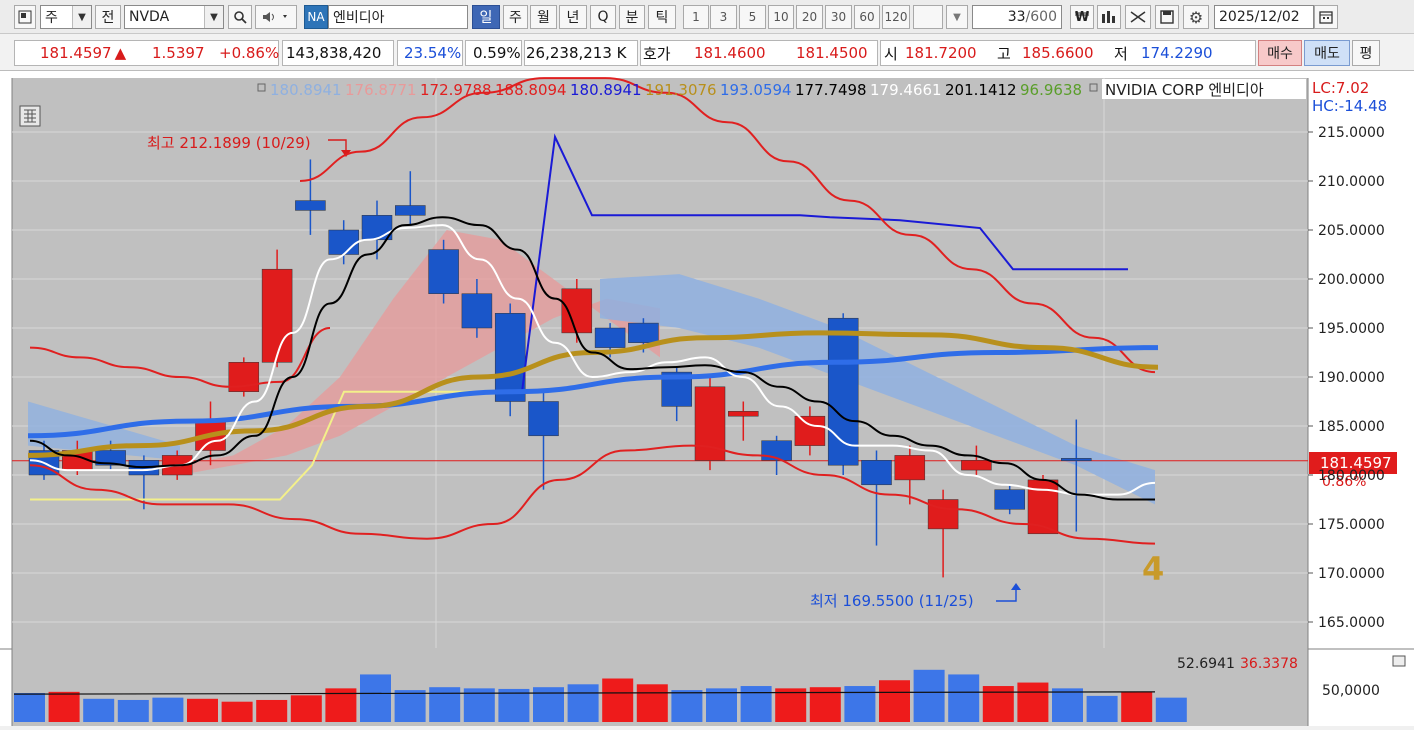  Describe the element at coordinates (486, 17) in the screenshot. I see `period-tab-0: 일` at that location.